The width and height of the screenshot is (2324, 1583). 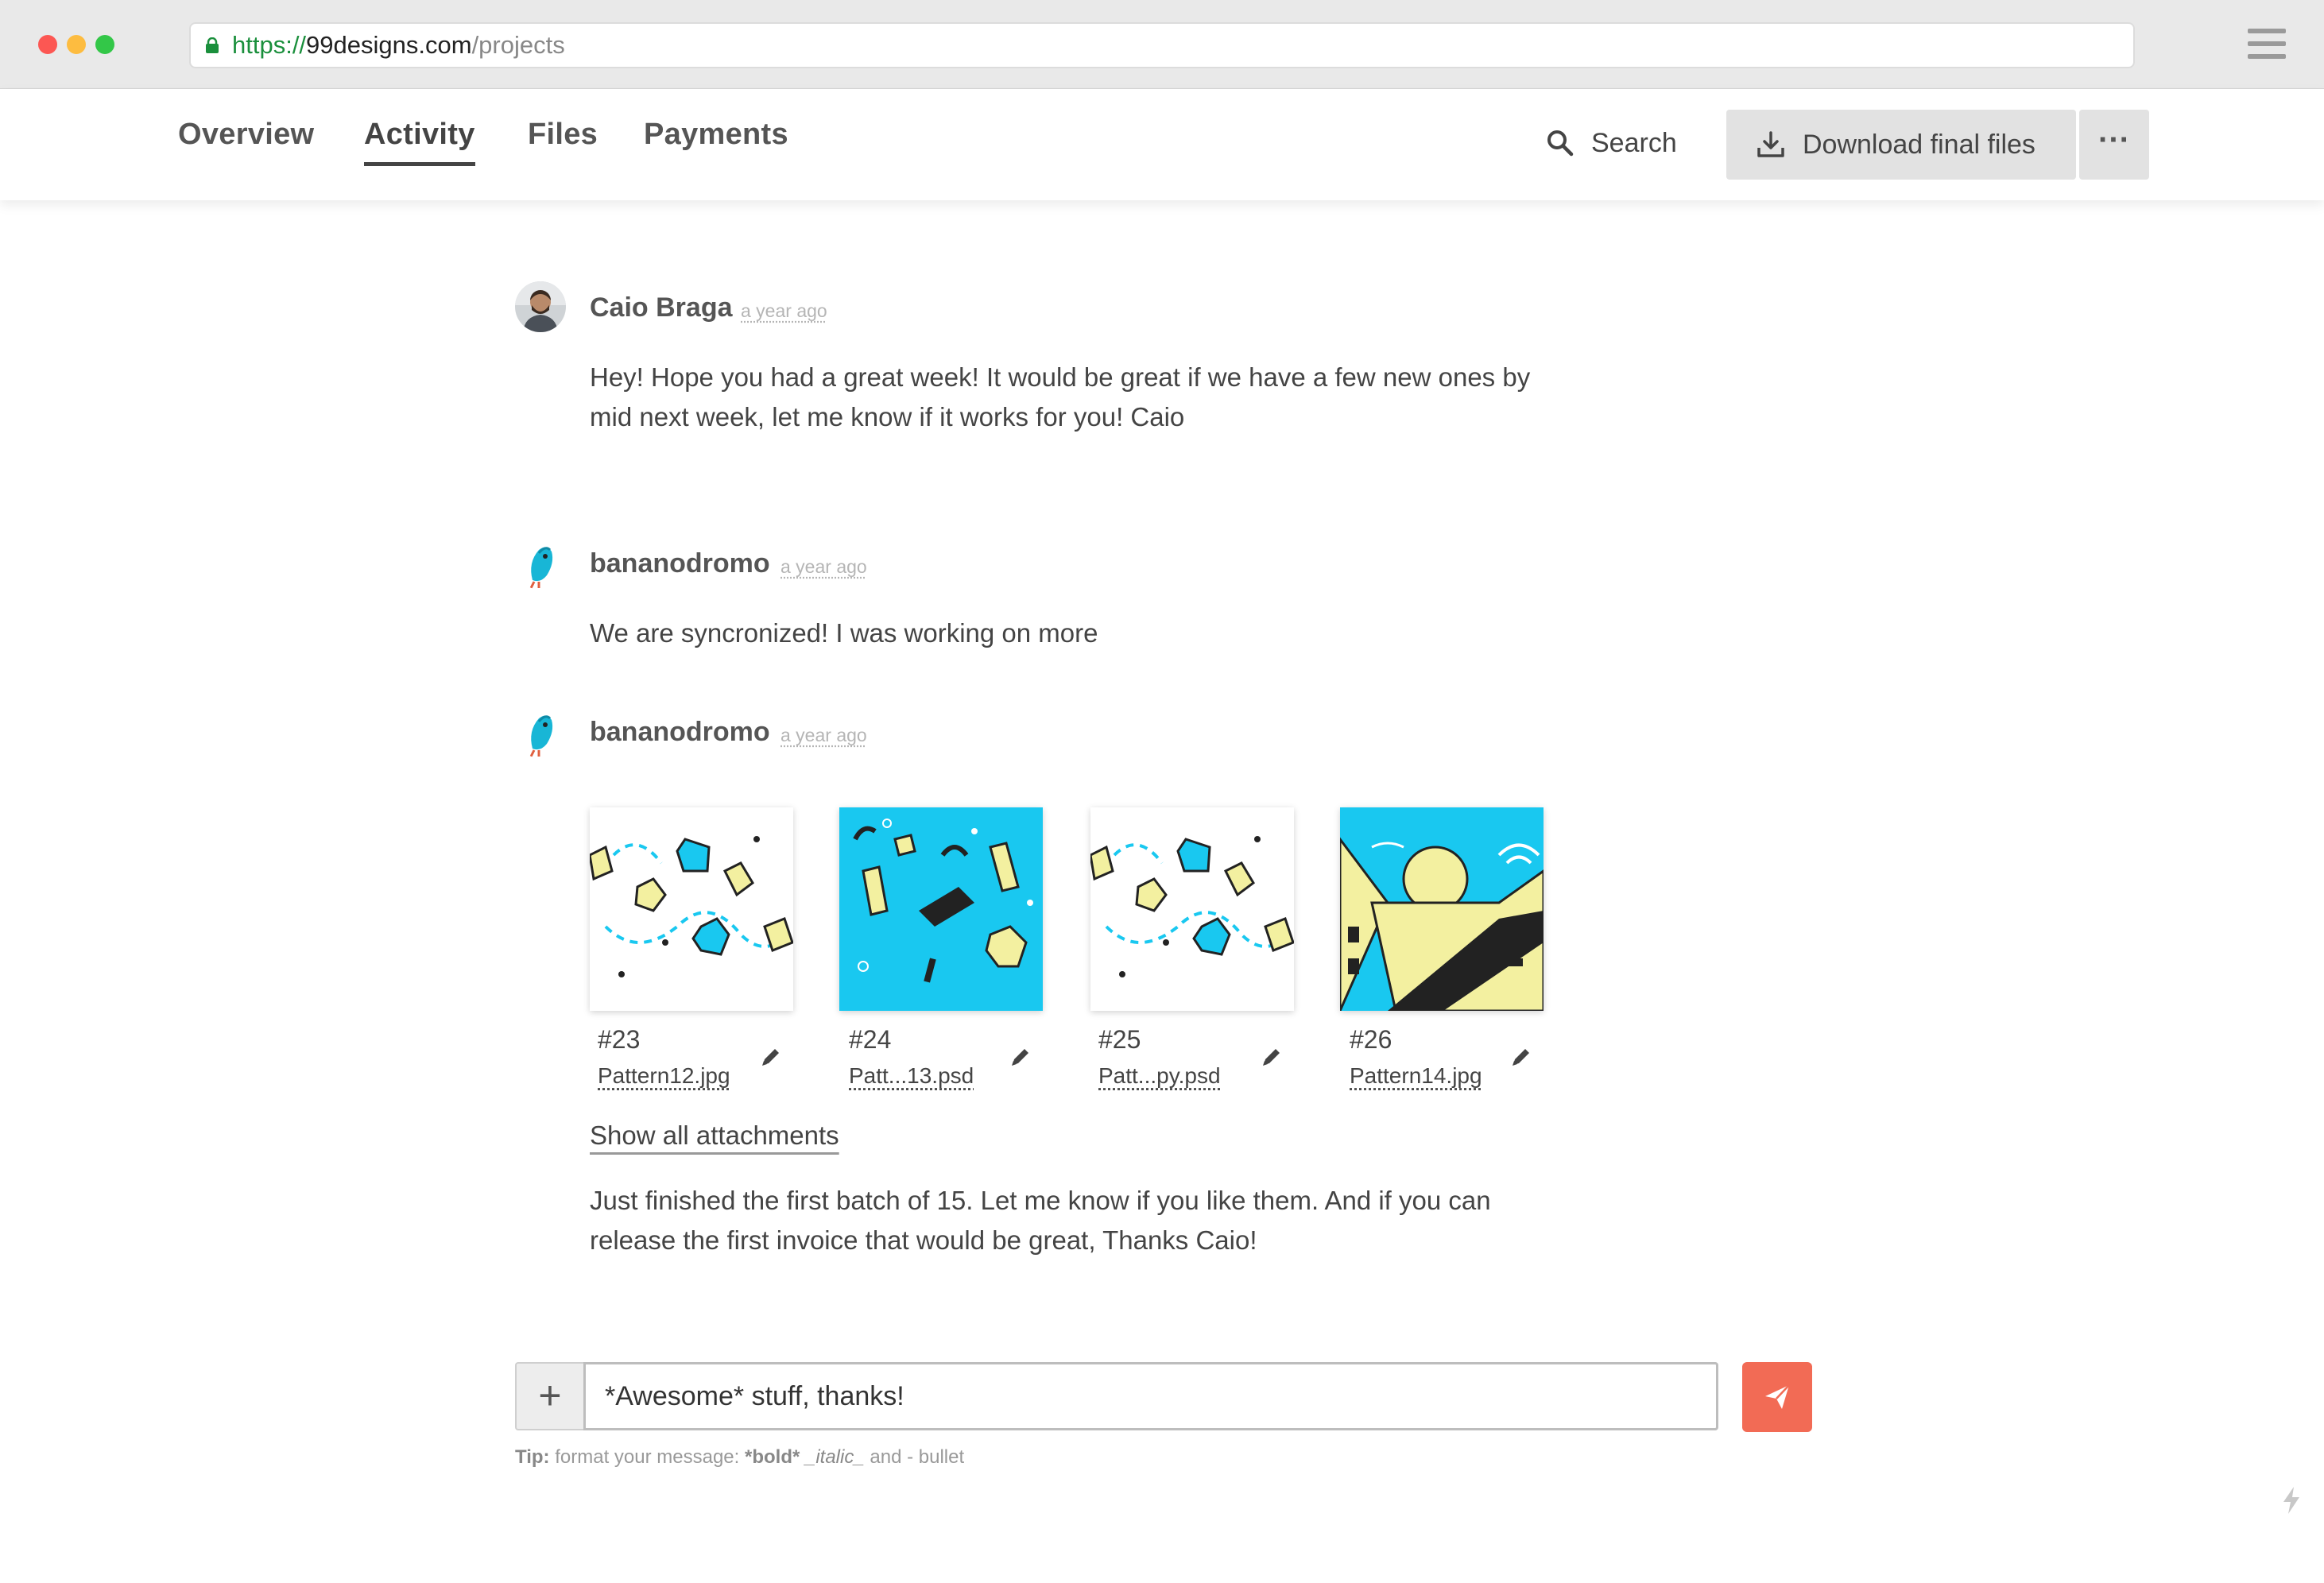 I want to click on message-input, so click(x=1150, y=1396).